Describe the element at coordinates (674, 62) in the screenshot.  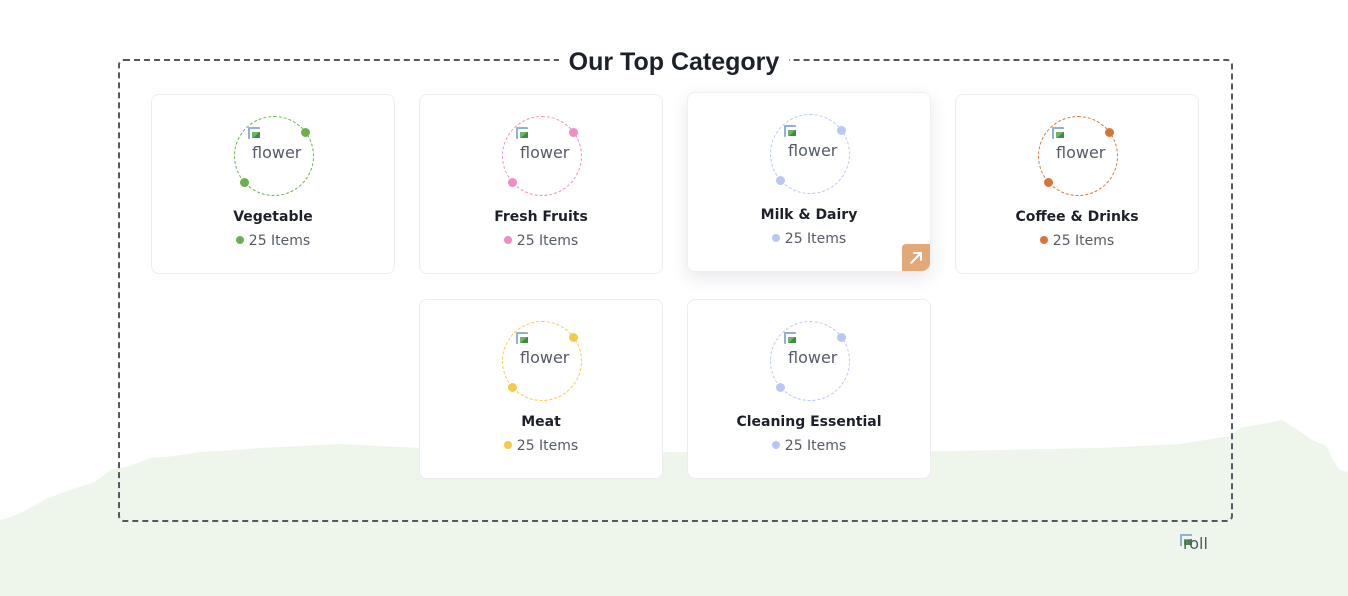
I see `section-title: Our Top Category` at that location.